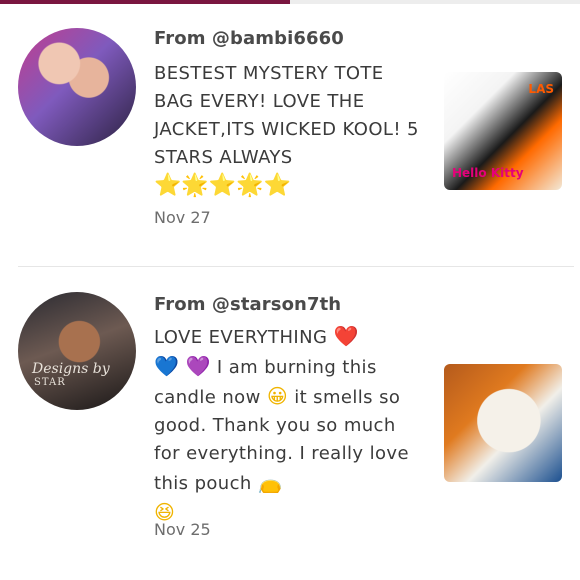 The height and width of the screenshot is (580, 580). What do you see at coordinates (241, 337) in the screenshot?
I see `review-text-part-1: LOVE EVERYTHING` at bounding box center [241, 337].